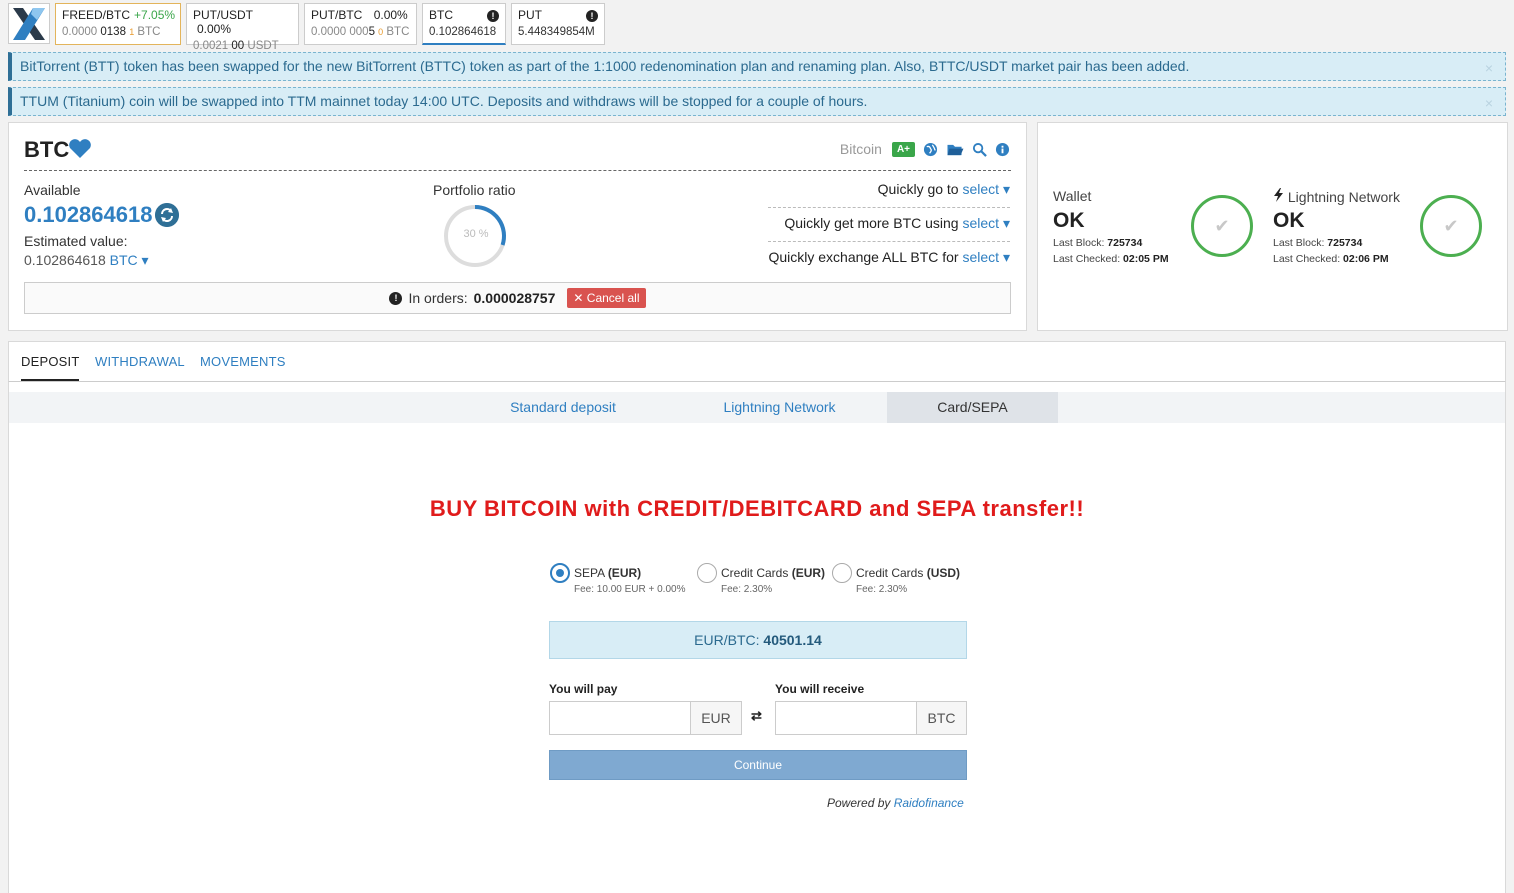 This screenshot has height=893, width=1514. Describe the element at coordinates (987, 189) in the screenshot. I see `quick-go-select: select ▾` at that location.